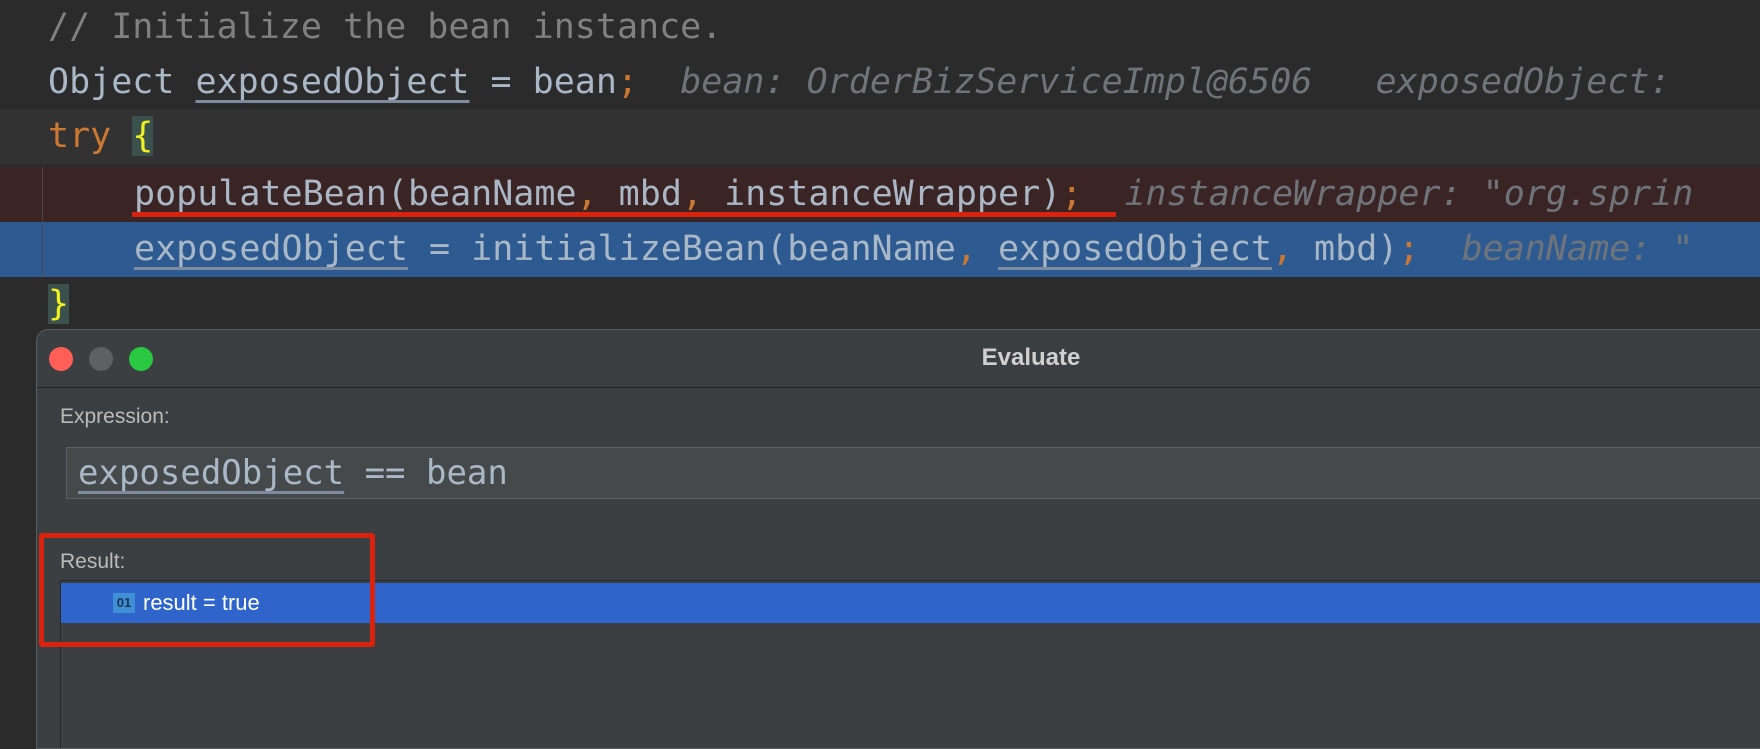 This screenshot has width=1760, height=749. What do you see at coordinates (211, 473) in the screenshot?
I see `expression-variable: exposedObject` at bounding box center [211, 473].